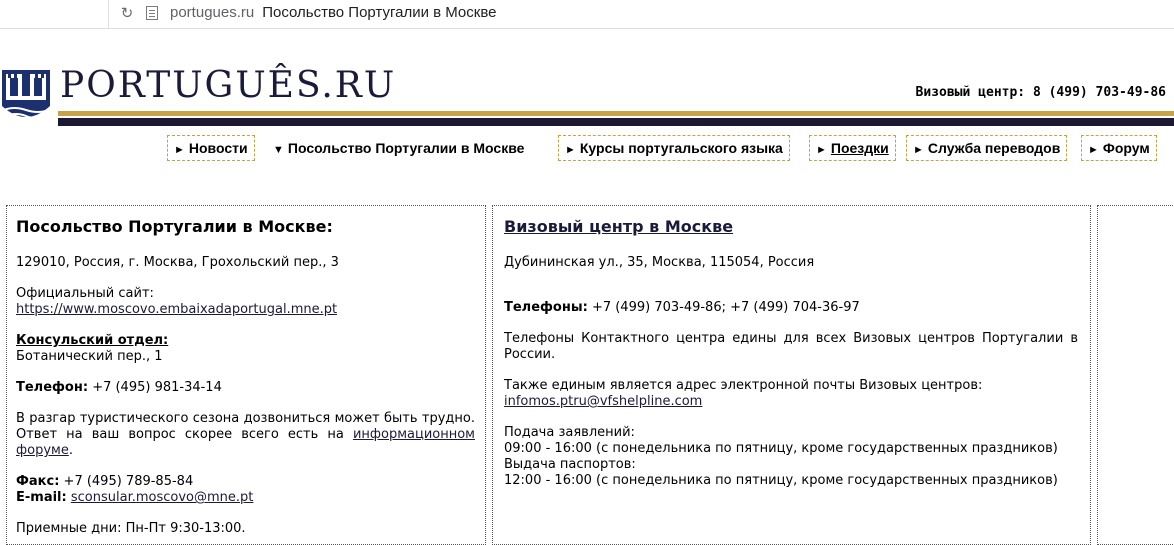  What do you see at coordinates (398, 148) in the screenshot?
I see `nav-item-embassy: ▼ Посольство Португалии в Москве` at bounding box center [398, 148].